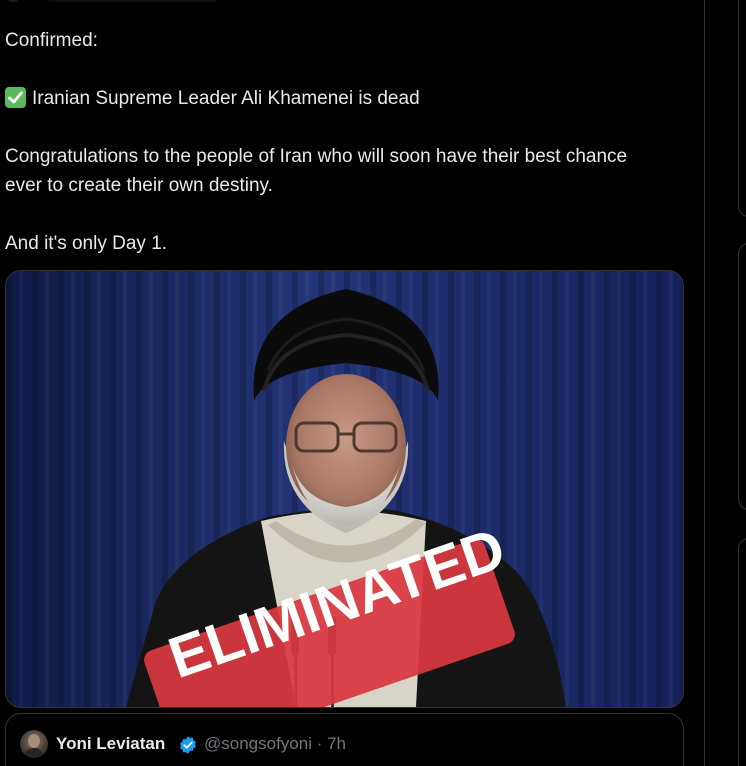 Image resolution: width=746 pixels, height=766 pixels. I want to click on quoted-tweet: Yoni Leviatan @songsofyoni · 7h, so click(344, 739).